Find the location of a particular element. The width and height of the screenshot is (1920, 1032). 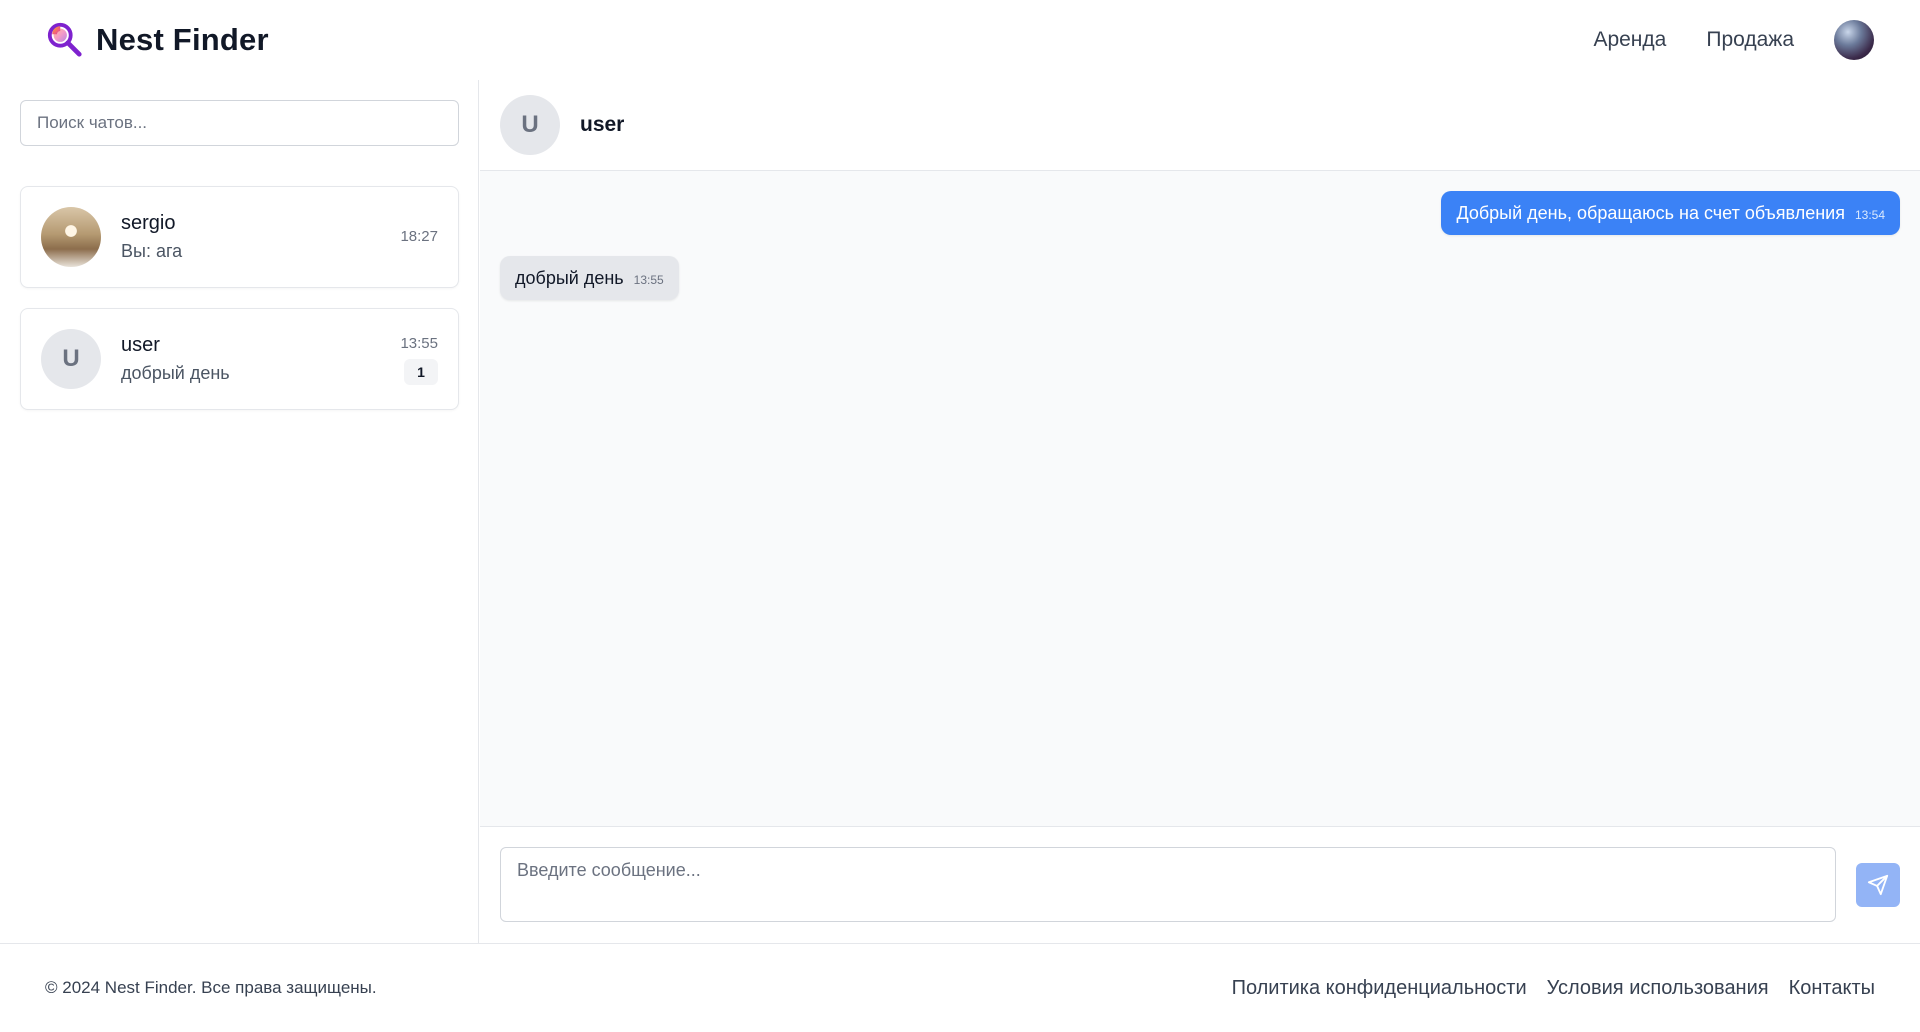

chat-last-message: добрый день is located at coordinates (175, 373).